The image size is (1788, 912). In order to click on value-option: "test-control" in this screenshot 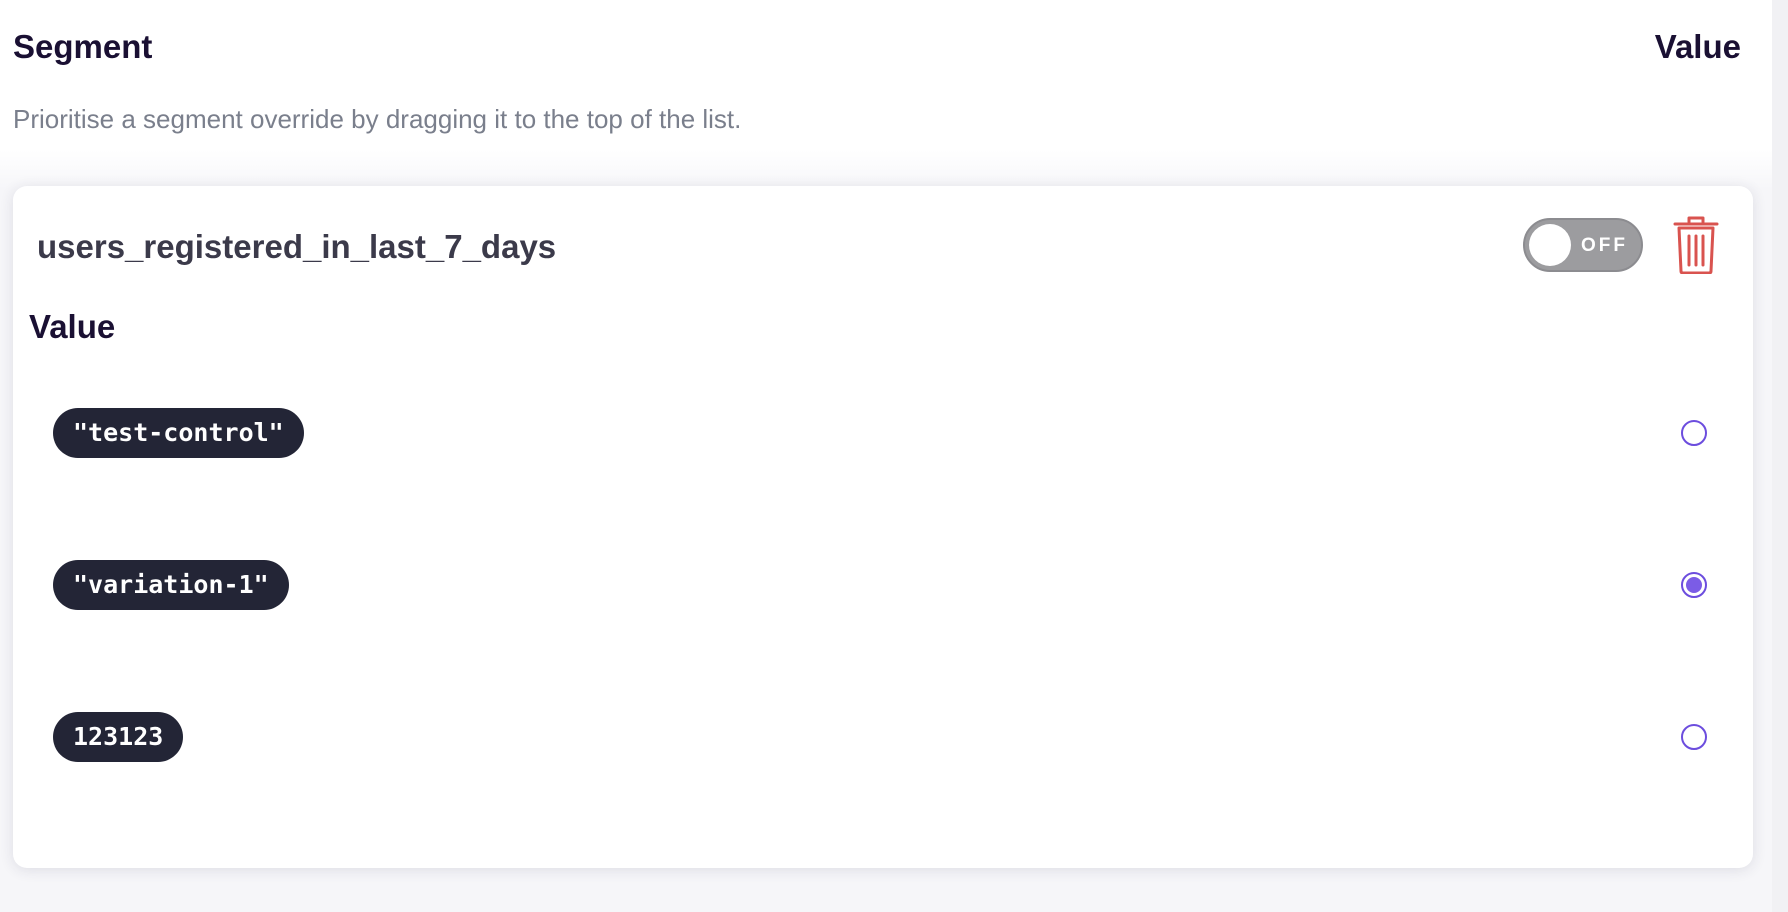, I will do `click(888, 434)`.